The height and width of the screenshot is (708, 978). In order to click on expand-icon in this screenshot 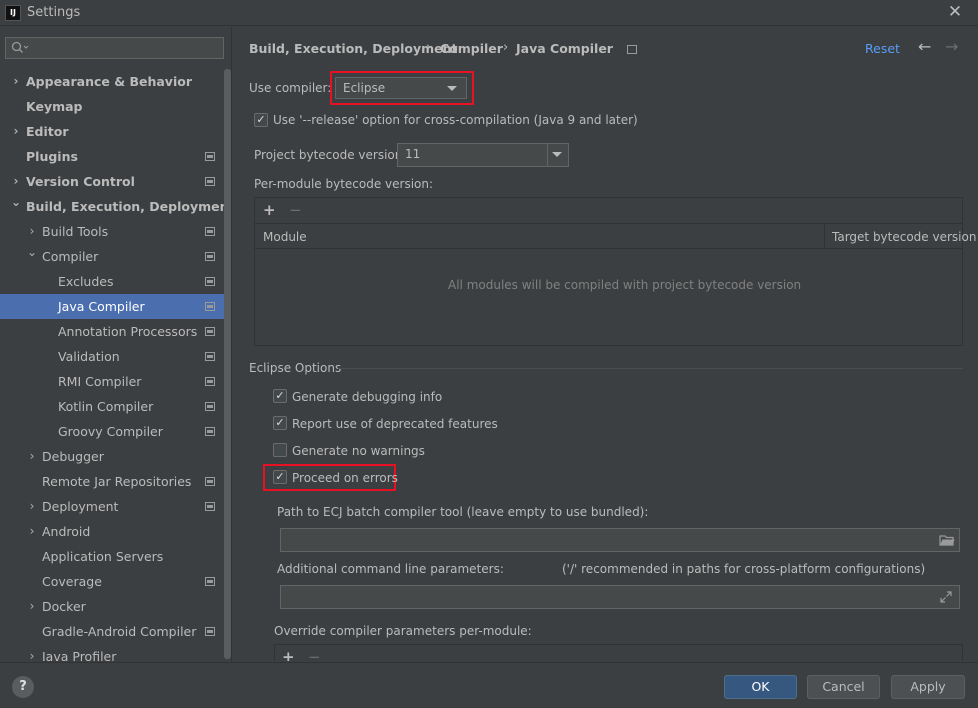, I will do `click(946, 597)`.